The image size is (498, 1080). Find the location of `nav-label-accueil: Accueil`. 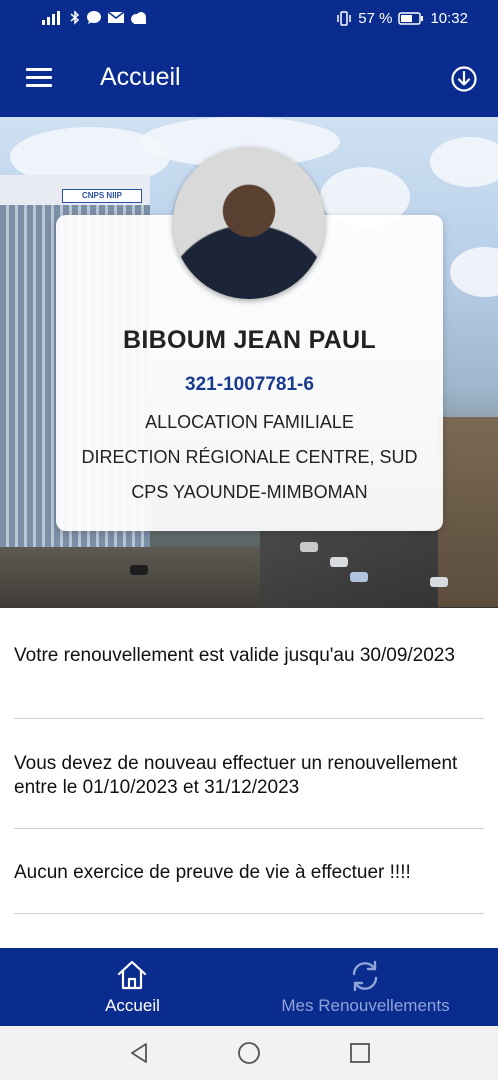

nav-label-accueil: Accueil is located at coordinates (132, 1005).